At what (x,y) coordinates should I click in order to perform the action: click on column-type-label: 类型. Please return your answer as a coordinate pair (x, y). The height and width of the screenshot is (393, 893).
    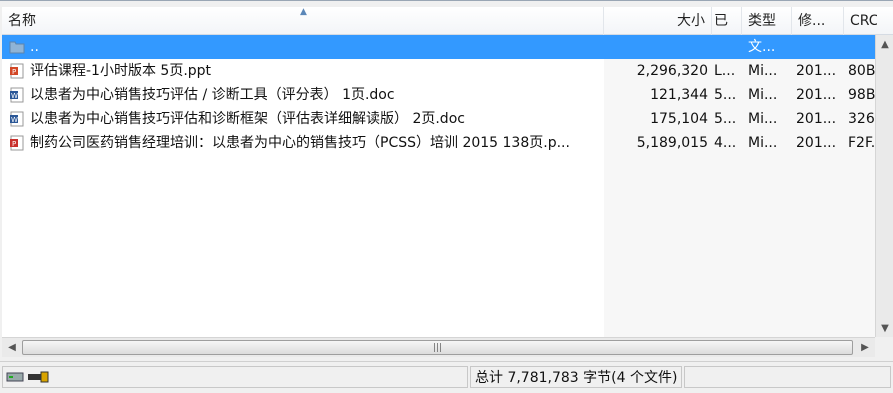
    Looking at the image, I should click on (762, 21).